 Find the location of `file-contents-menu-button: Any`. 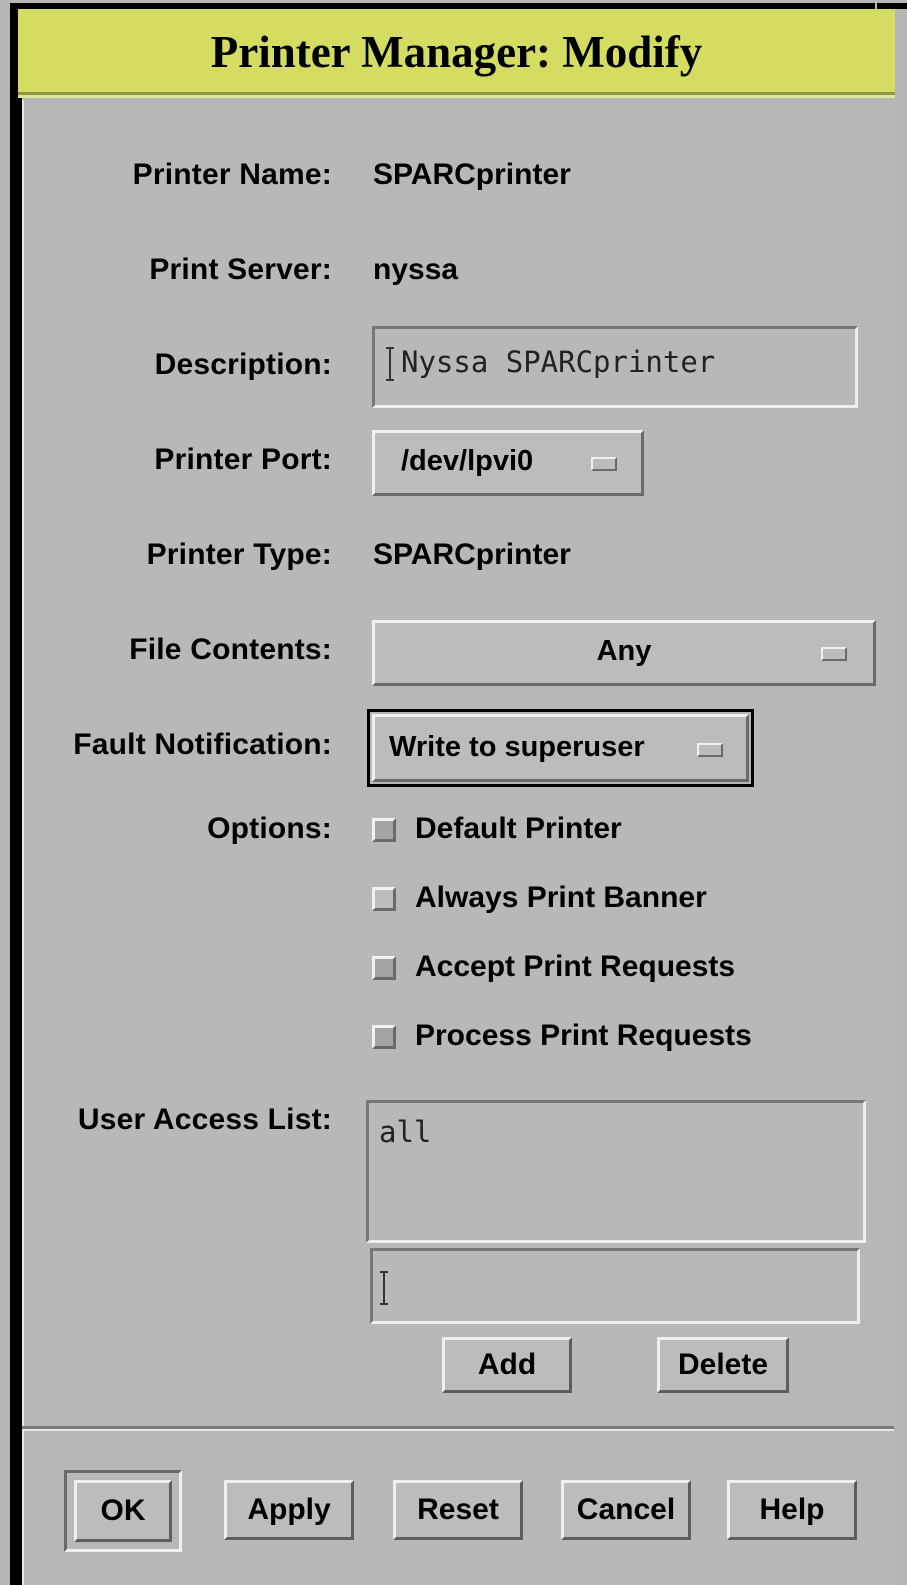

file-contents-menu-button: Any is located at coordinates (624, 653).